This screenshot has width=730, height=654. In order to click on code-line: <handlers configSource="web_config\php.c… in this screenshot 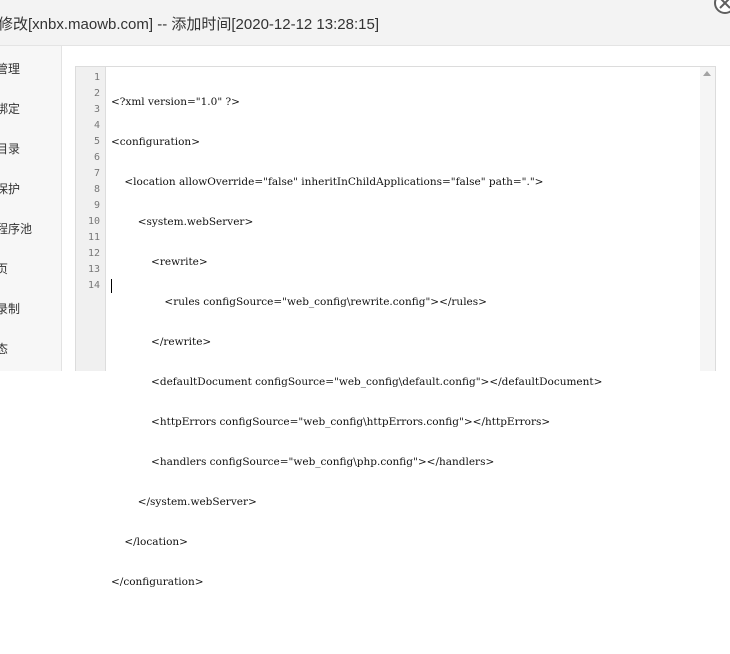, I will do `click(303, 462)`.